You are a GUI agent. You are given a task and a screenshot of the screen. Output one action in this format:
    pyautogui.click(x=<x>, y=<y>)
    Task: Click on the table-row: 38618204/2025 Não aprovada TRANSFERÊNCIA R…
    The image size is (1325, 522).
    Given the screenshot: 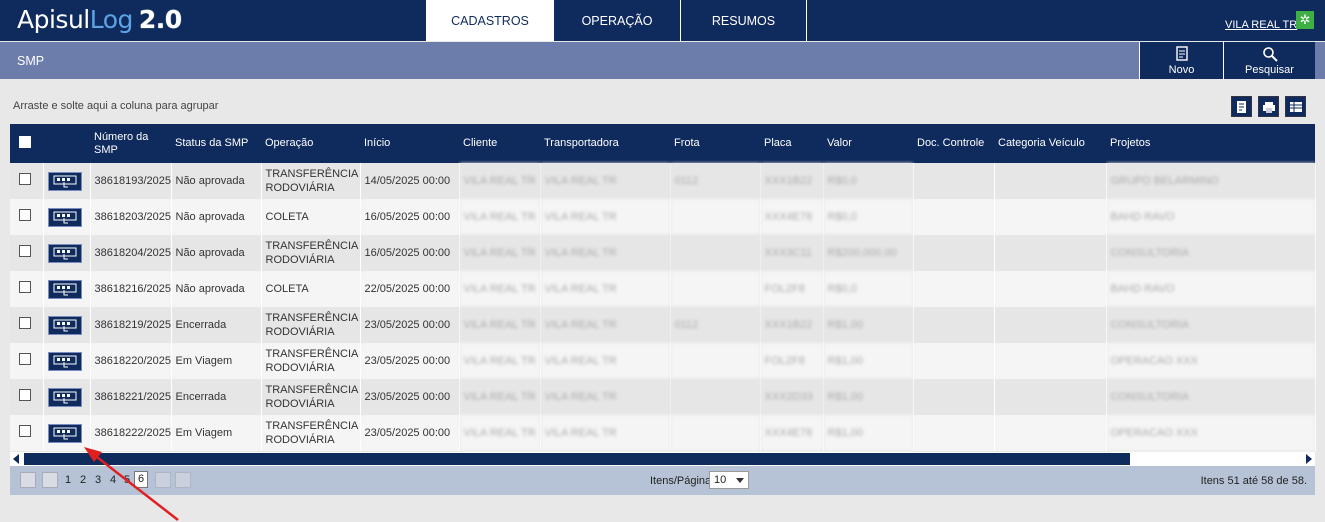 What is the action you would take?
    pyautogui.click(x=663, y=253)
    